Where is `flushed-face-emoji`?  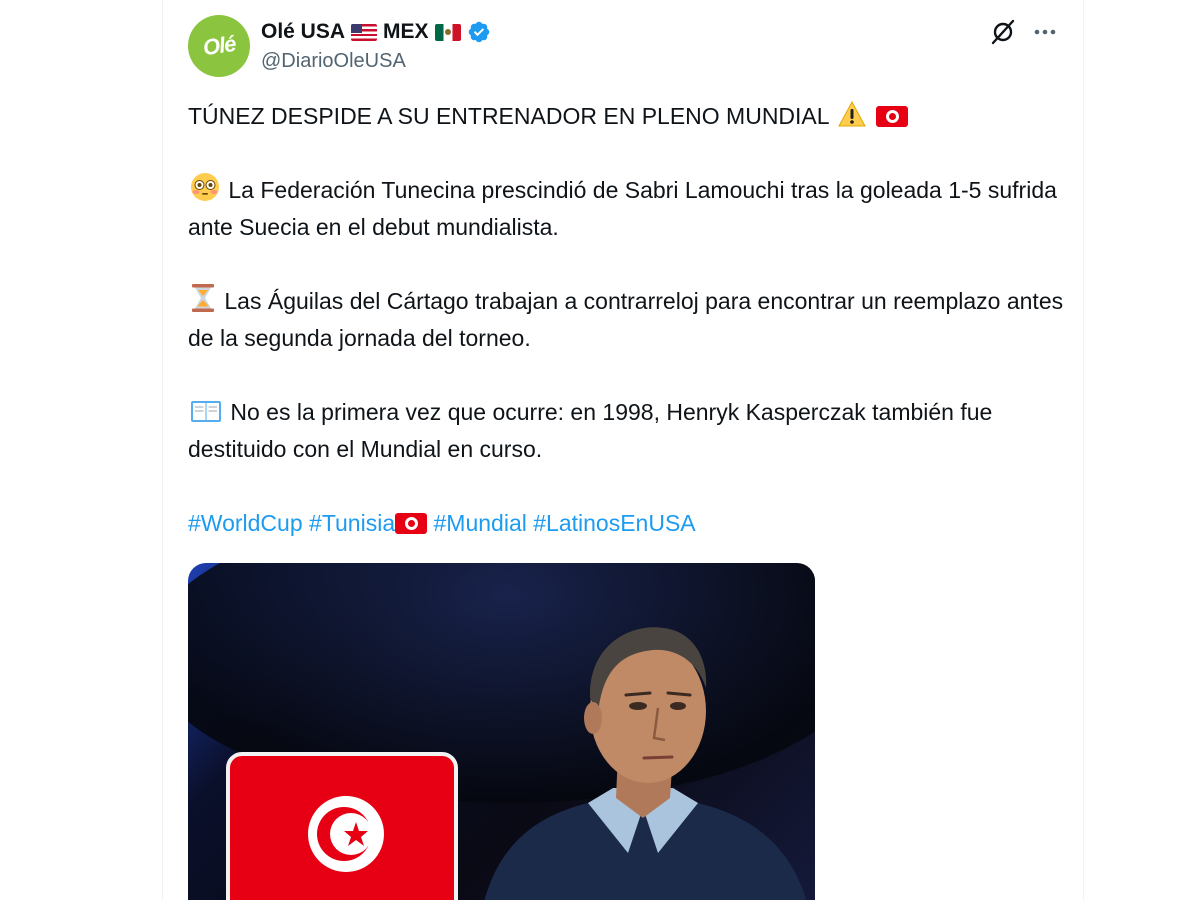 flushed-face-emoji is located at coordinates (205, 187).